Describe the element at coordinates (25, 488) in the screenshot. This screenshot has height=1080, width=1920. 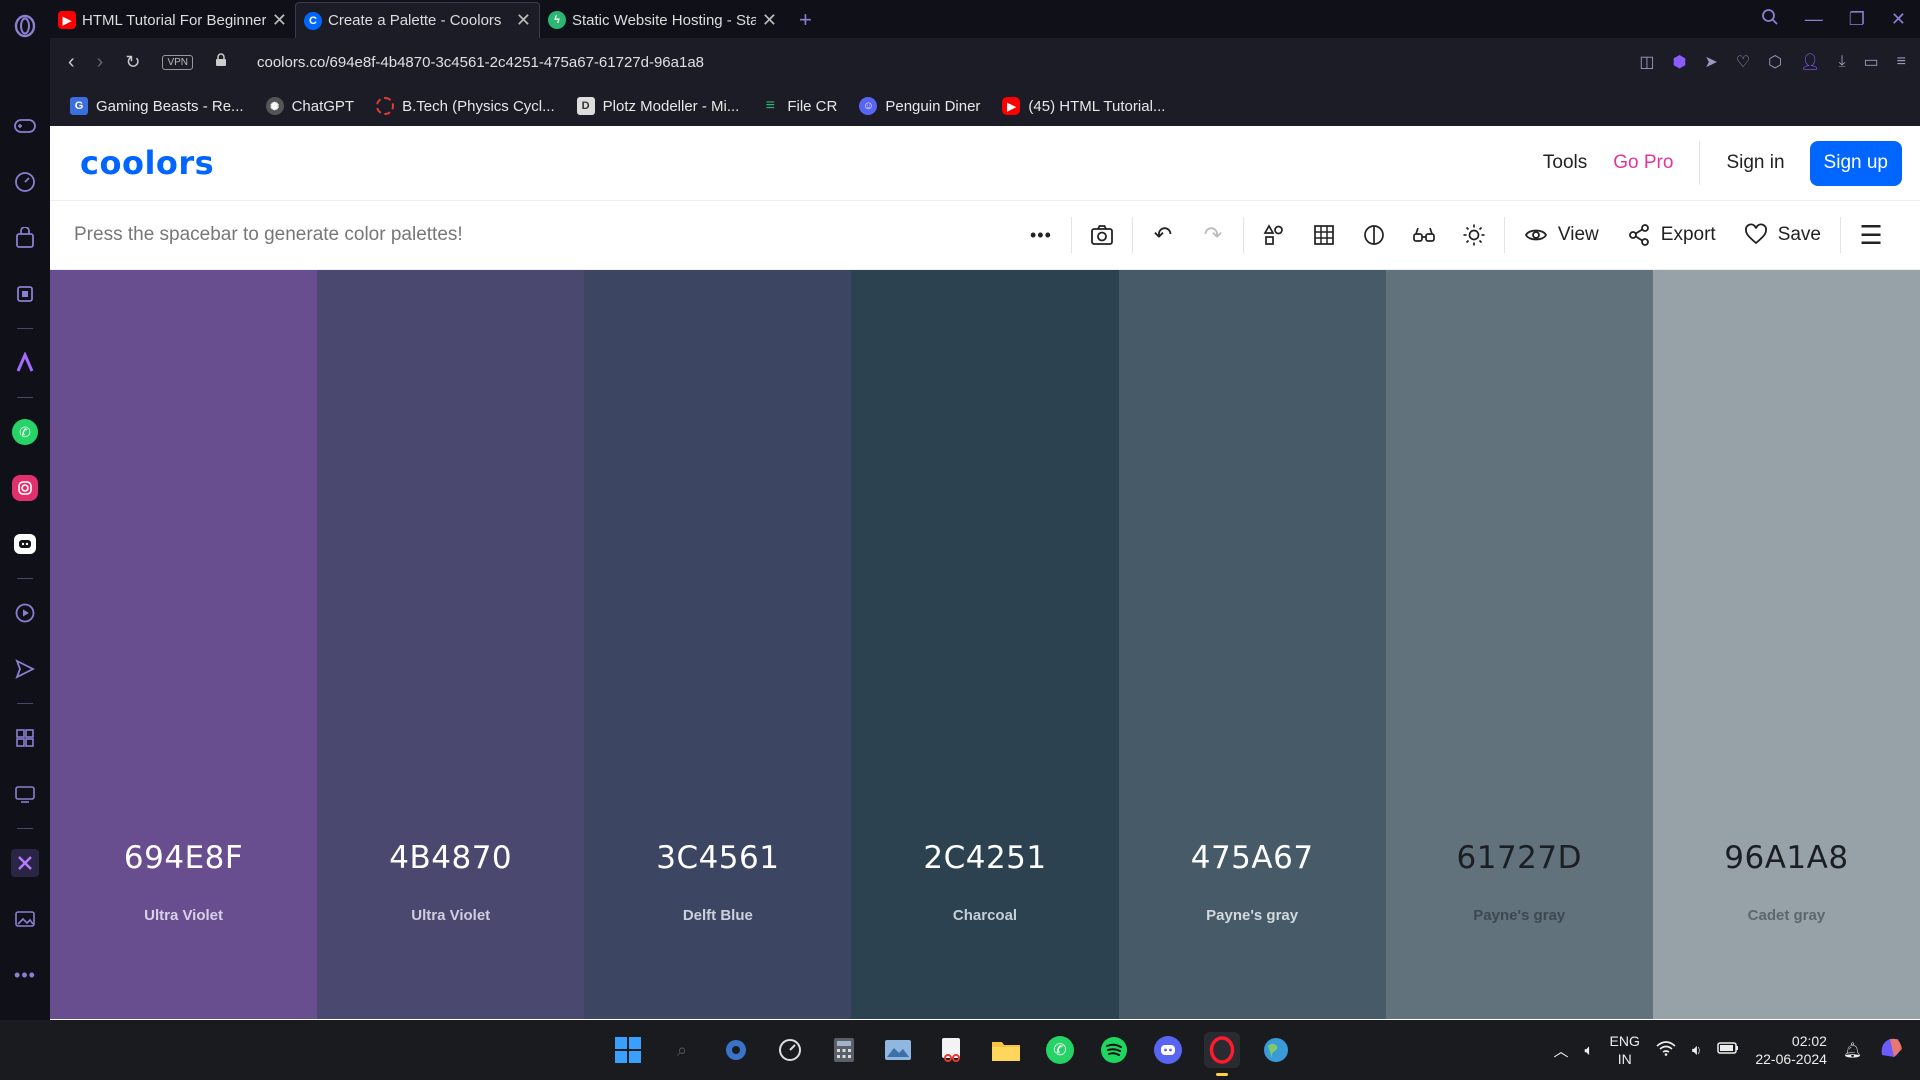
I see `instagram-icon` at that location.